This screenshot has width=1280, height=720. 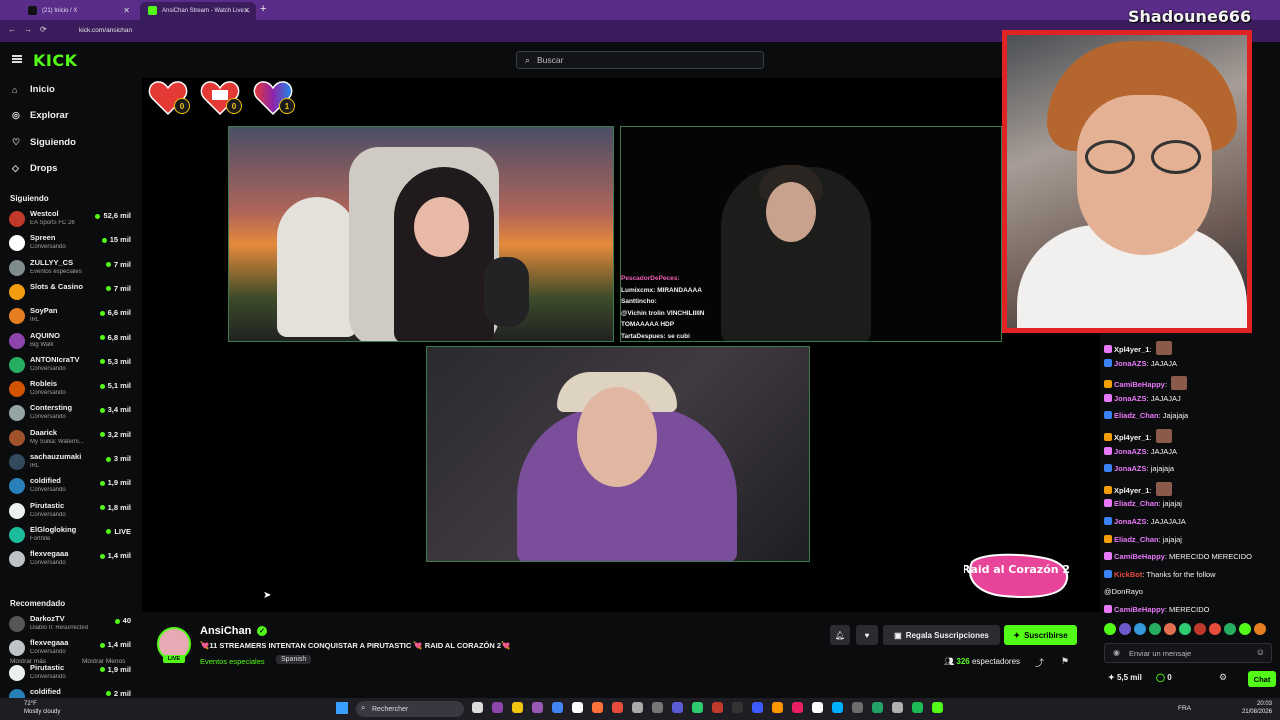 What do you see at coordinates (42, 708) in the screenshot?
I see `weather-widget: 72°F Mostly cloudy` at bounding box center [42, 708].